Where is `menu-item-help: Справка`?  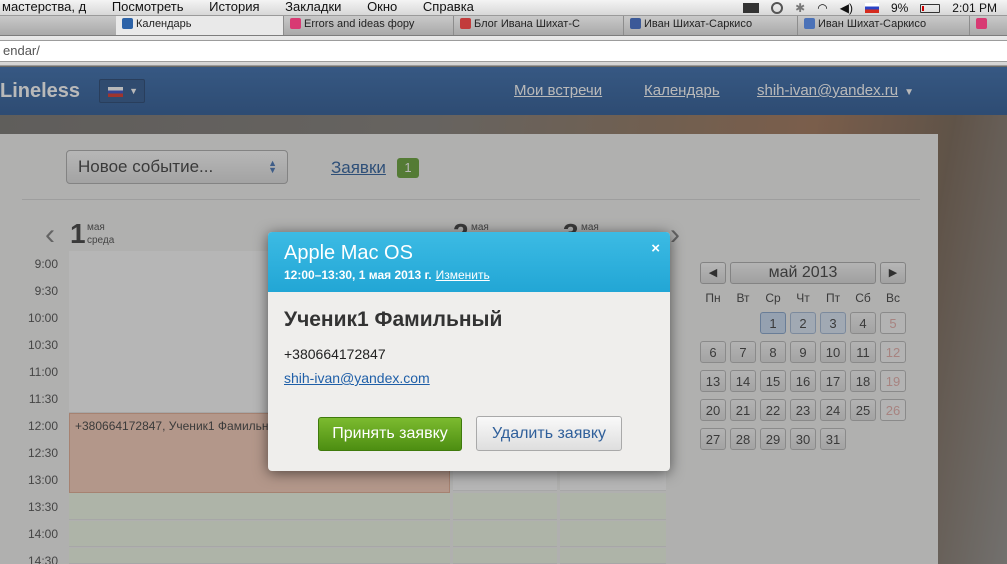 menu-item-help: Справка is located at coordinates (448, 7).